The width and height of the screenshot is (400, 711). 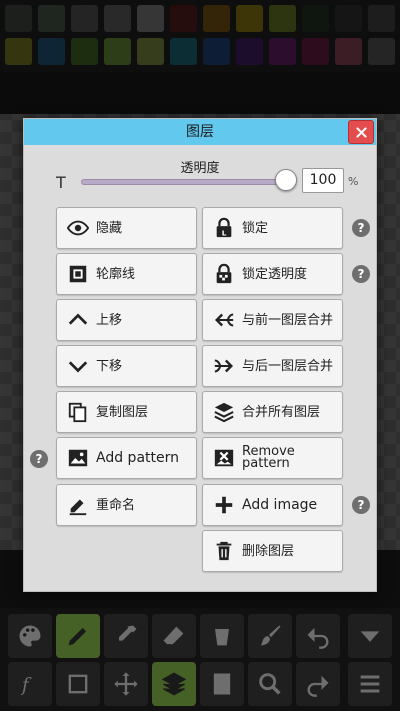 What do you see at coordinates (224, 366) in the screenshot?
I see `merge-right-icon` at bounding box center [224, 366].